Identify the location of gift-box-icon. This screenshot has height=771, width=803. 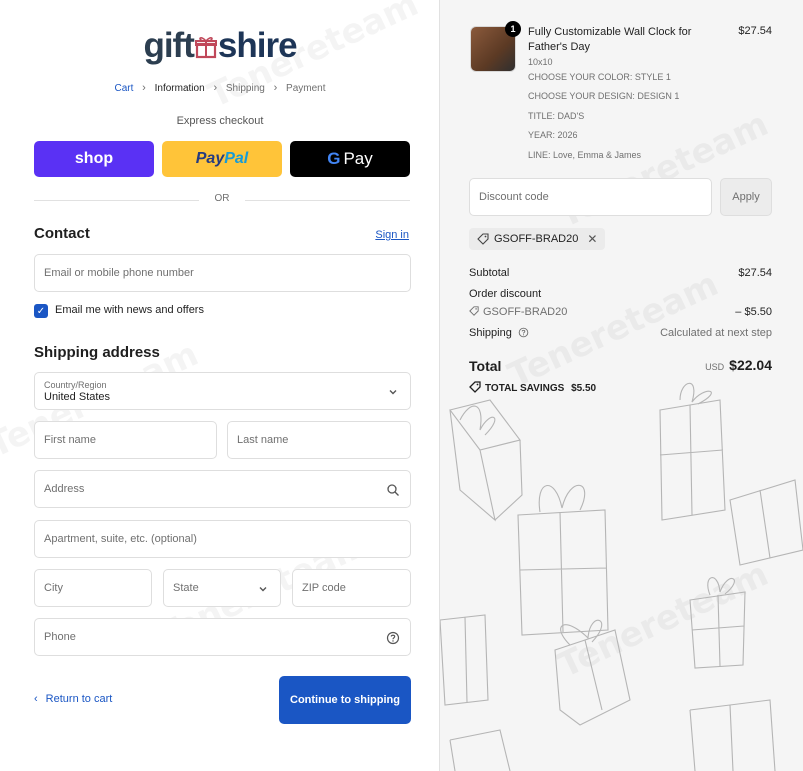
(205, 48).